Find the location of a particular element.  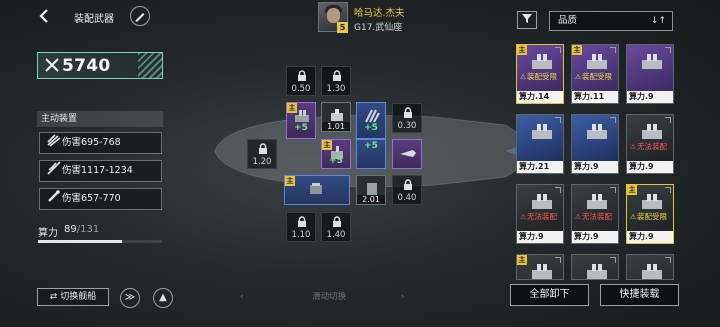

combat-power-panel: 5740 is located at coordinates (100, 65).